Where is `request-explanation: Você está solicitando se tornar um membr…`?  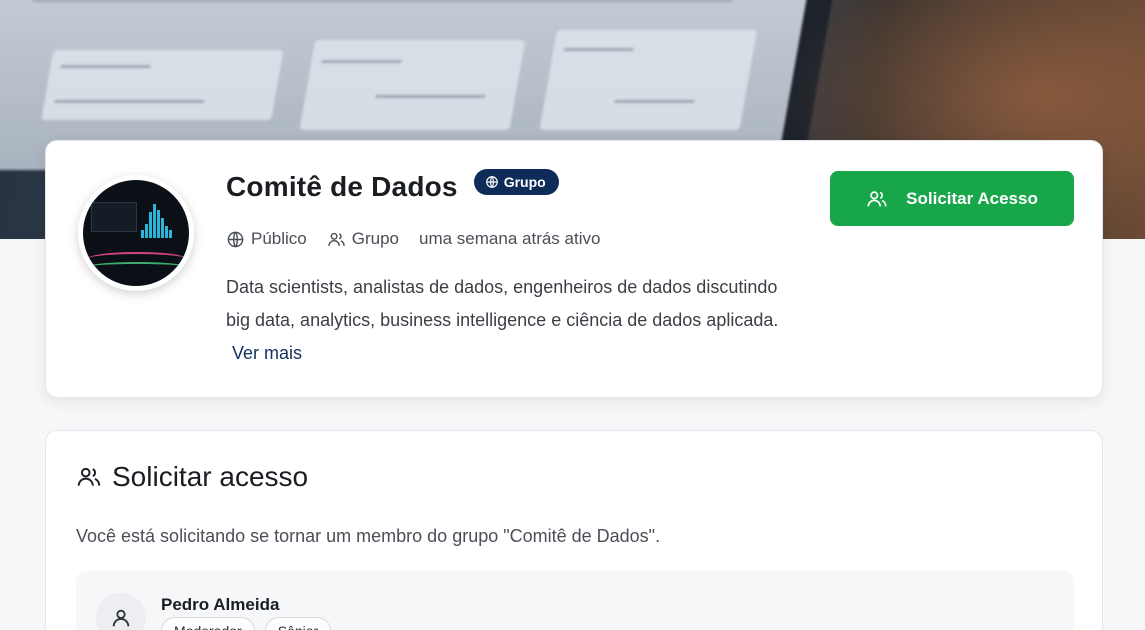
request-explanation: Você está solicitando se tornar um membr… is located at coordinates (368, 536).